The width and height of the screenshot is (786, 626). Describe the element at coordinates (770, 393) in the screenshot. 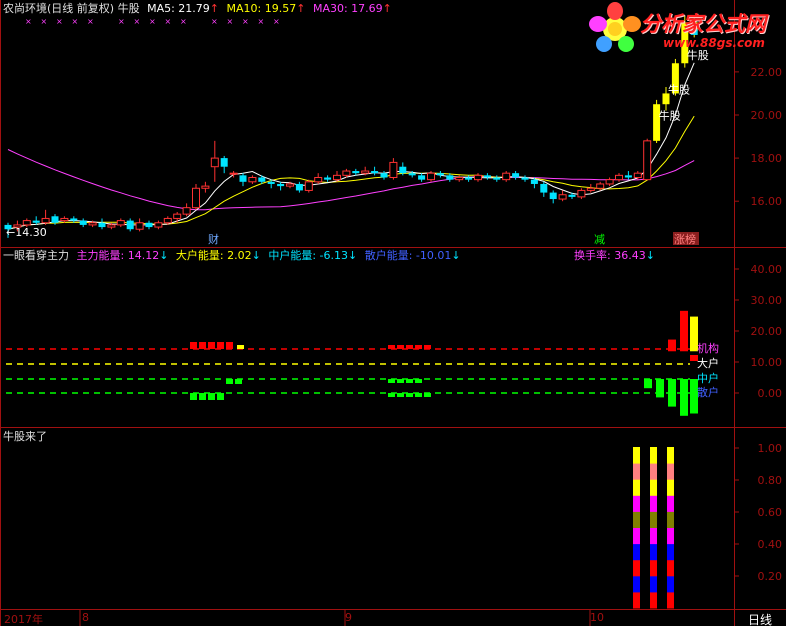

I see `indicator-tick-label: 0.00` at that location.